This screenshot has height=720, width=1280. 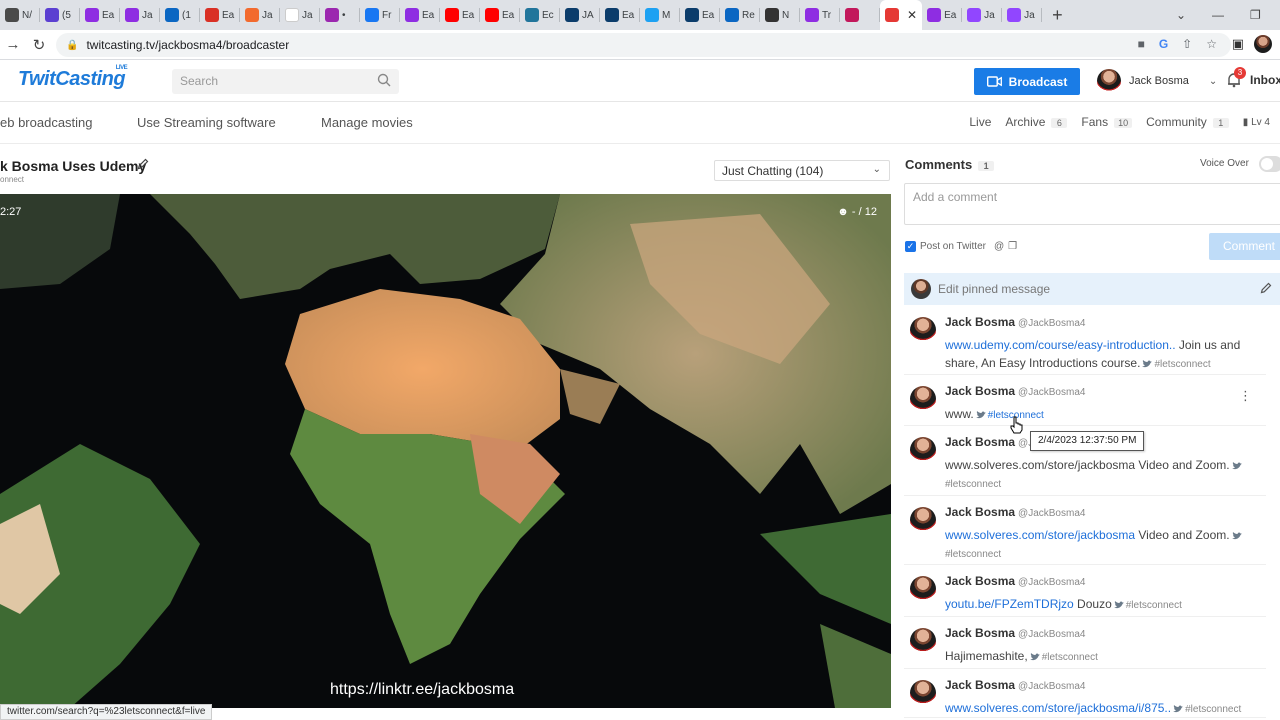 What do you see at coordinates (860, 15) in the screenshot?
I see `browser-tab` at bounding box center [860, 15].